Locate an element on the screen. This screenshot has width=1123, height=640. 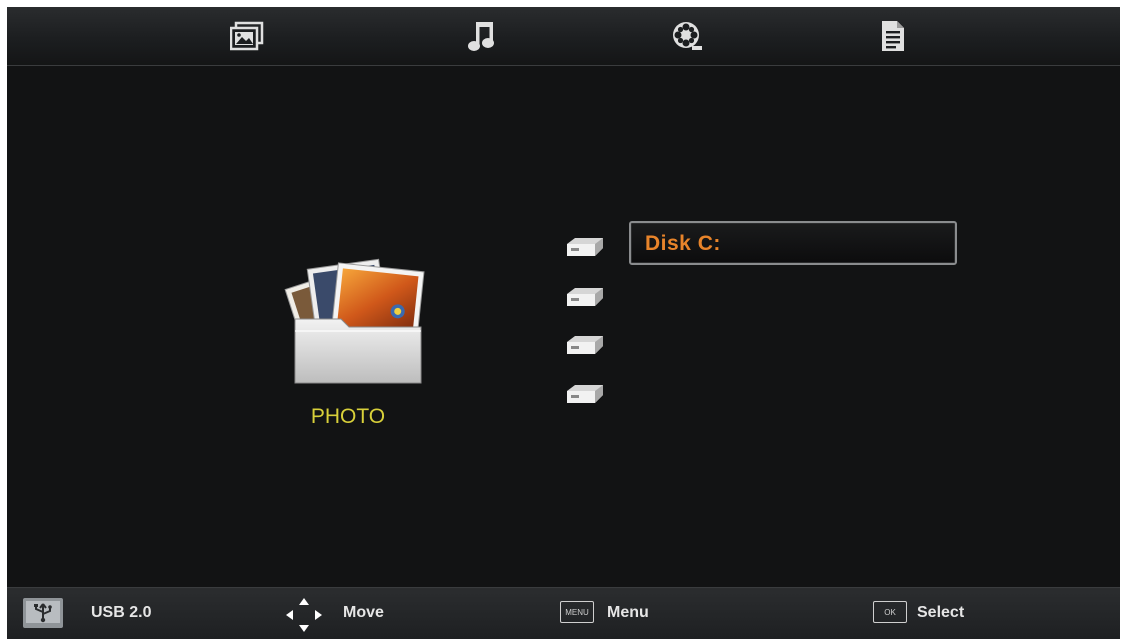
tab-photo is located at coordinates (247, 36).